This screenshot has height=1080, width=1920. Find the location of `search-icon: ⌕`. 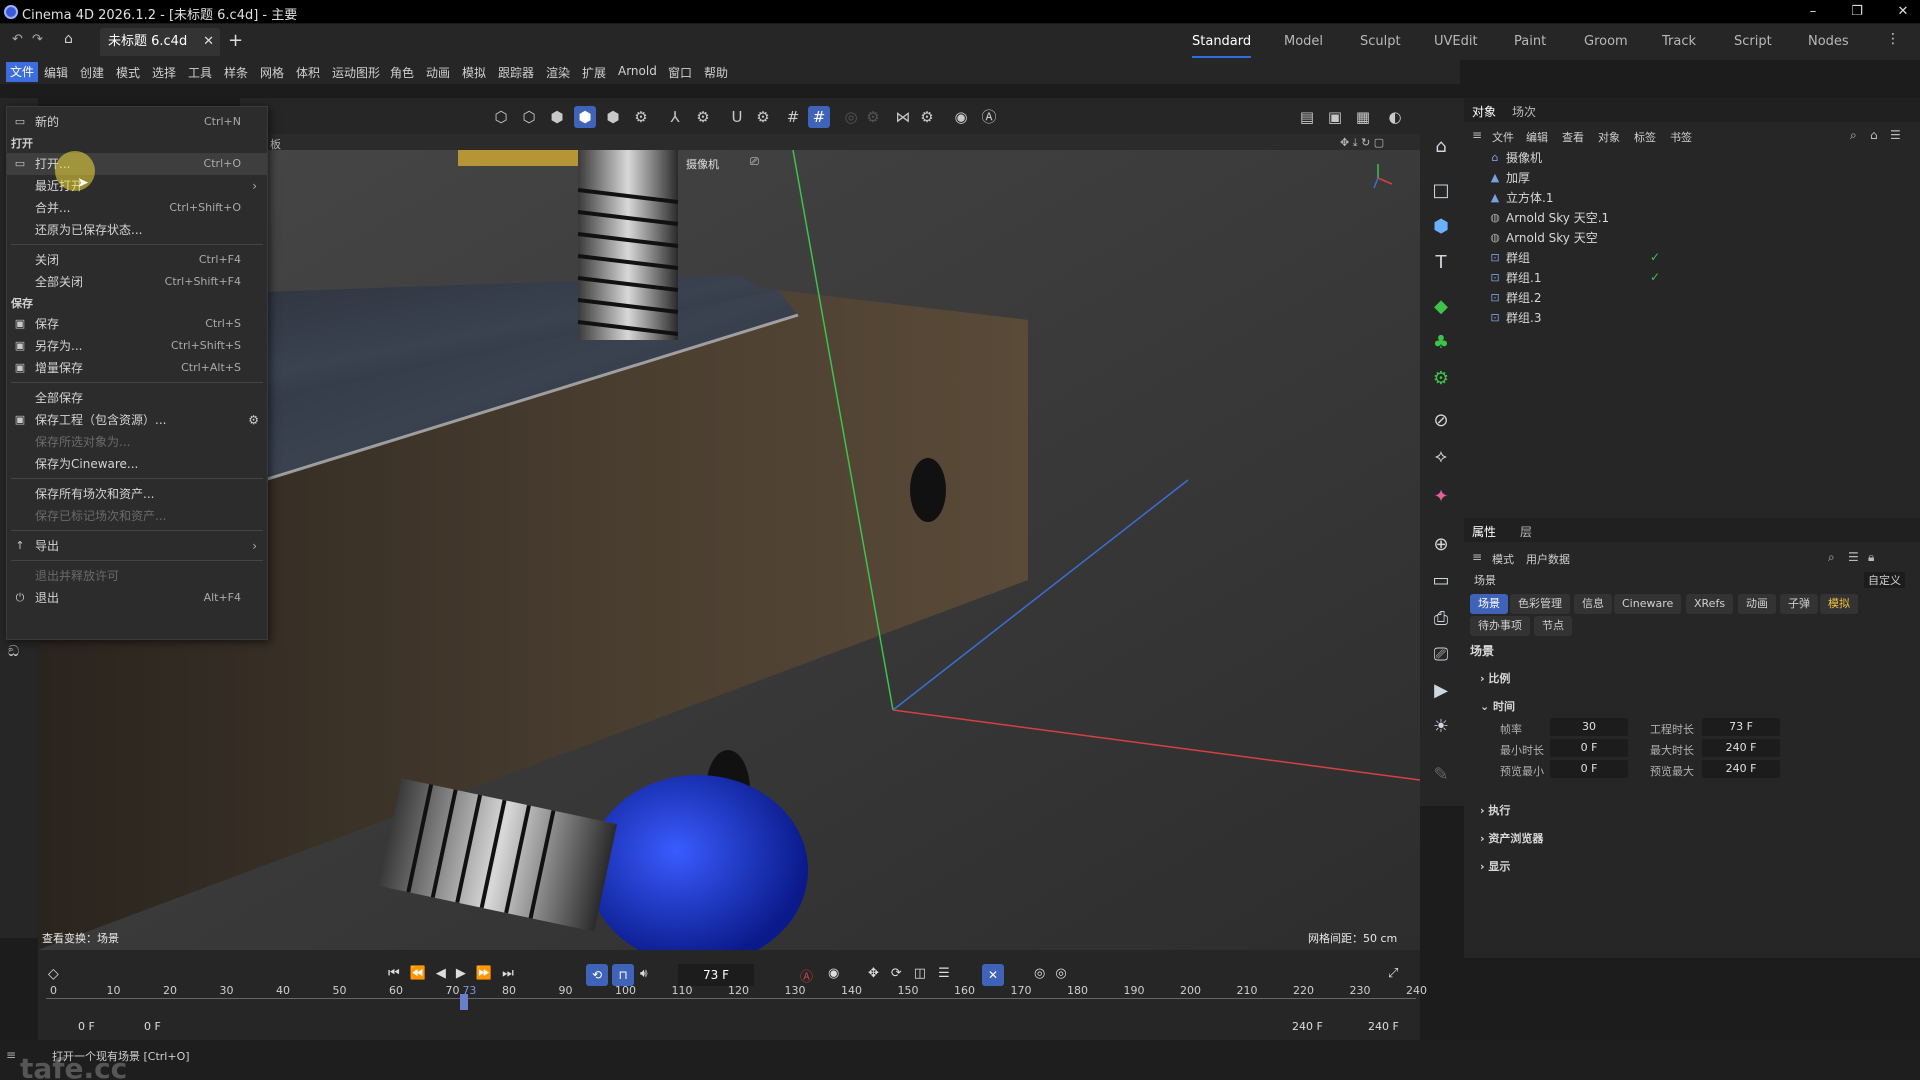

search-icon: ⌕ is located at coordinates (1853, 135).